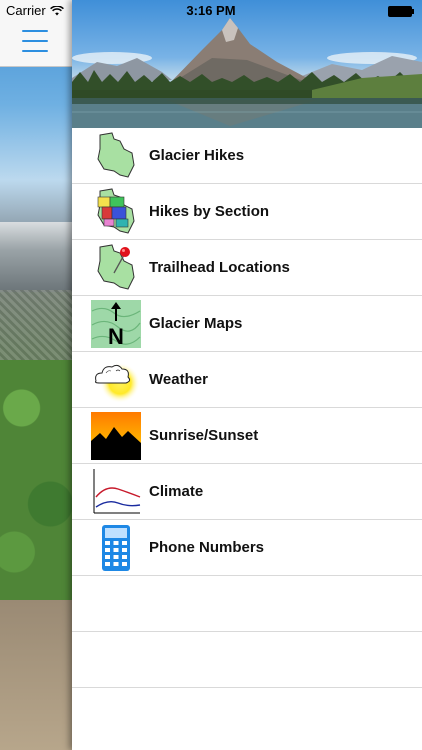  I want to click on menu-item-sunrise-sunset: Sunrise/Sunset, so click(247, 436).